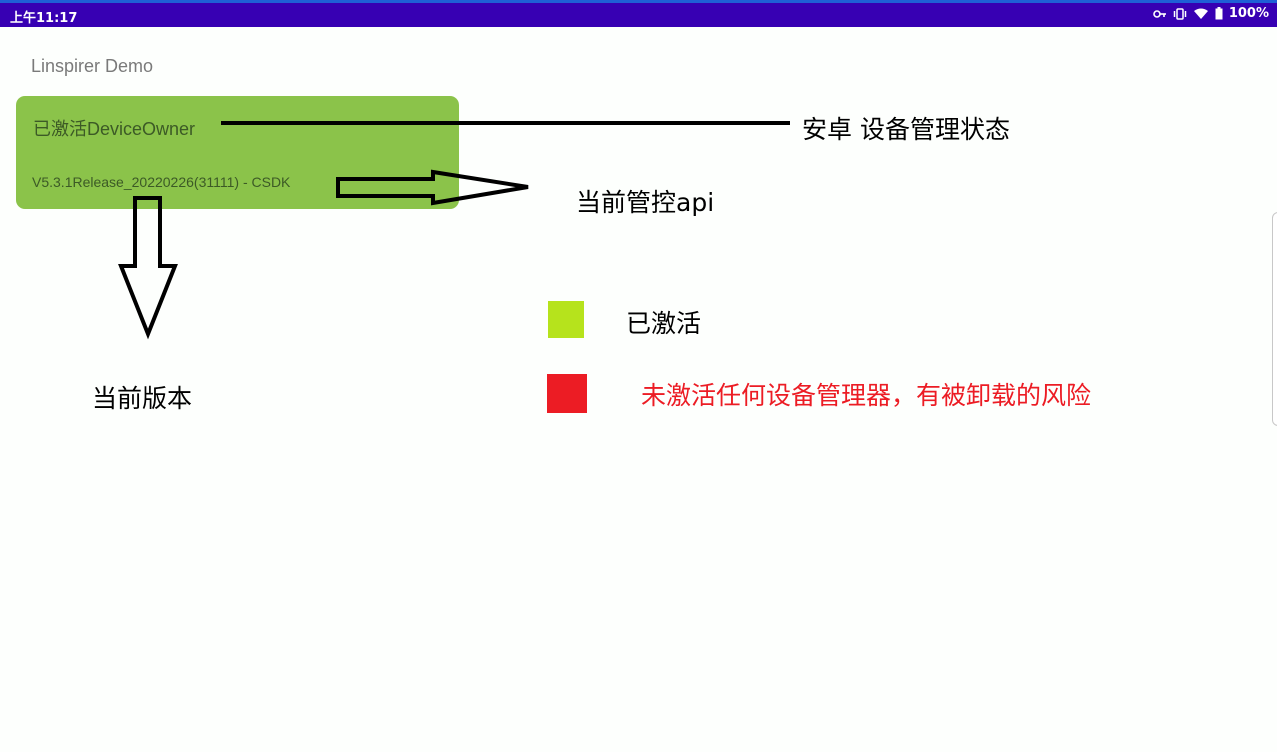 This screenshot has height=752, width=1277. I want to click on key-icon, so click(1160, 14).